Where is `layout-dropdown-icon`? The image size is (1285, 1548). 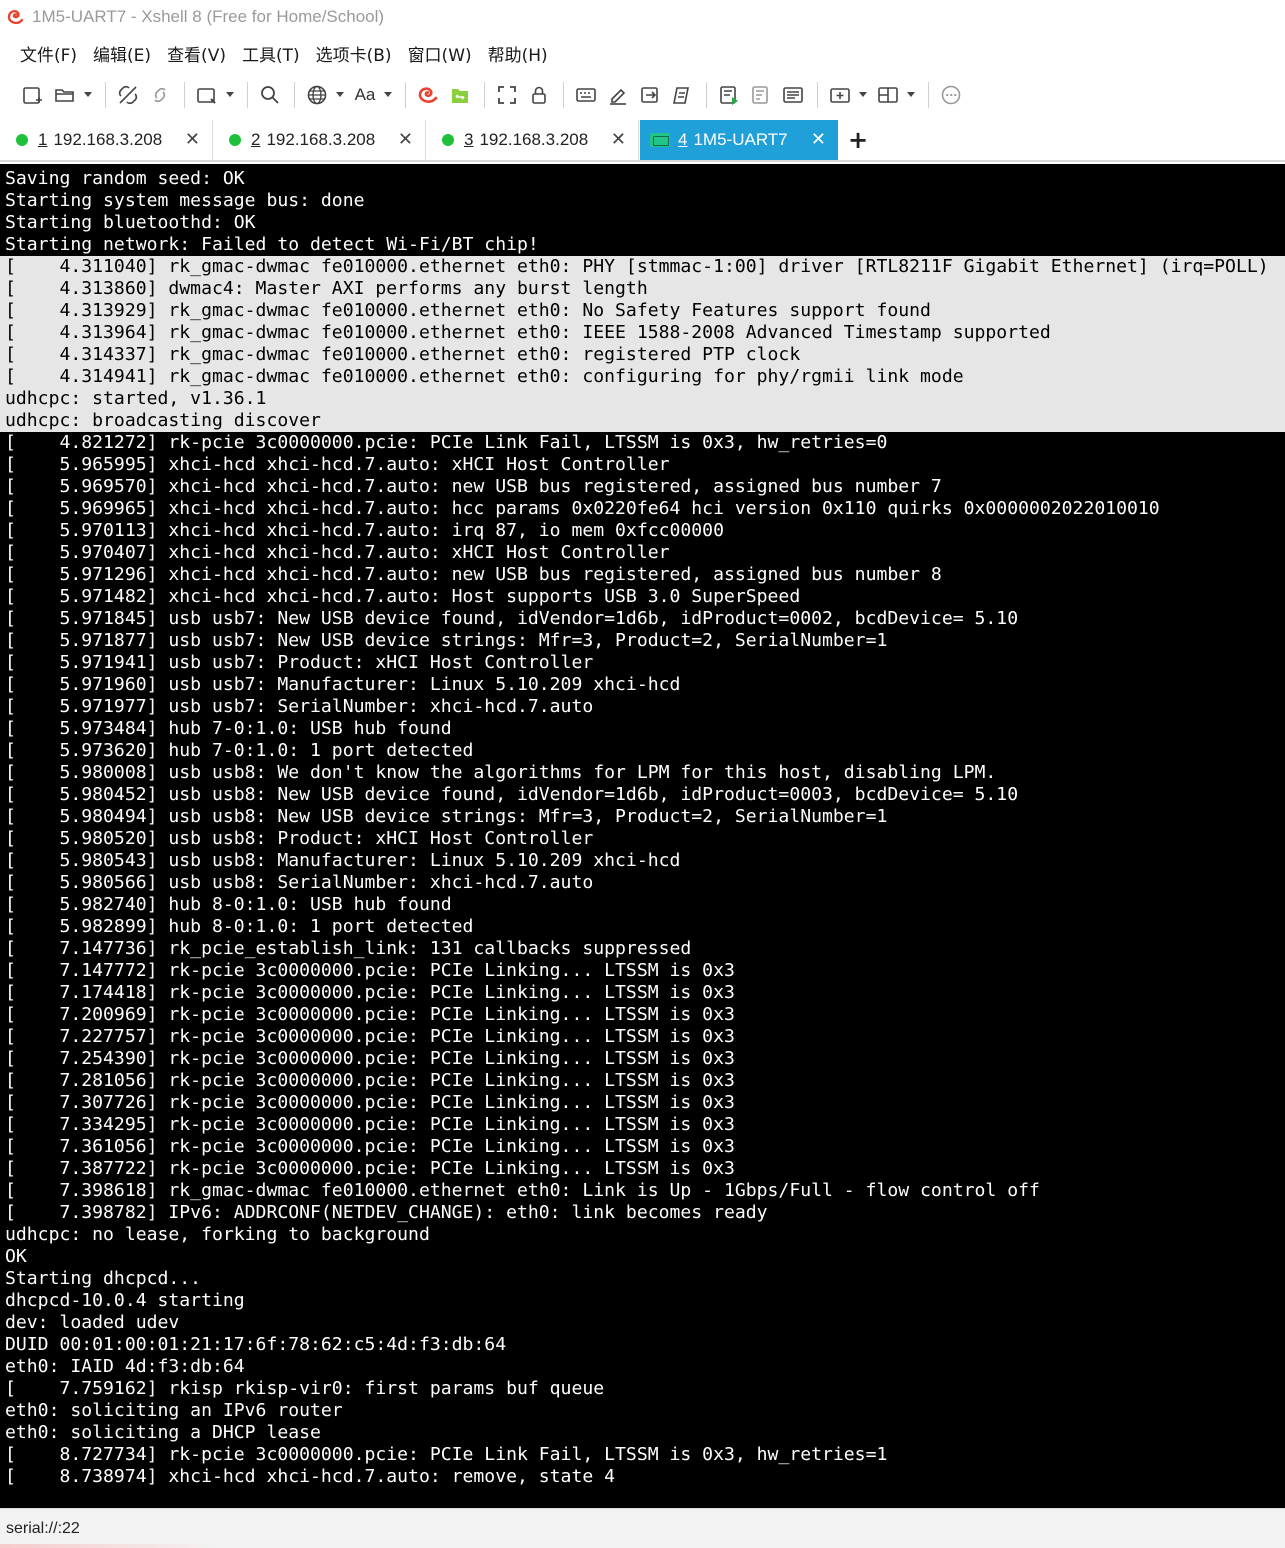 layout-dropdown-icon is located at coordinates (911, 95).